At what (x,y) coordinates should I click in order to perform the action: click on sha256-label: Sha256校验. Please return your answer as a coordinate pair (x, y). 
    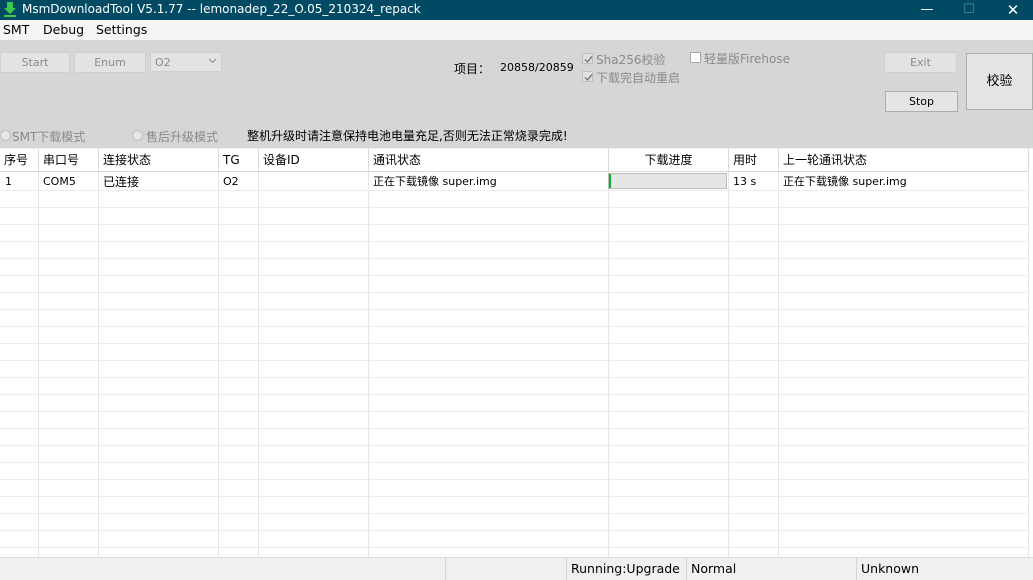
    Looking at the image, I should click on (631, 60).